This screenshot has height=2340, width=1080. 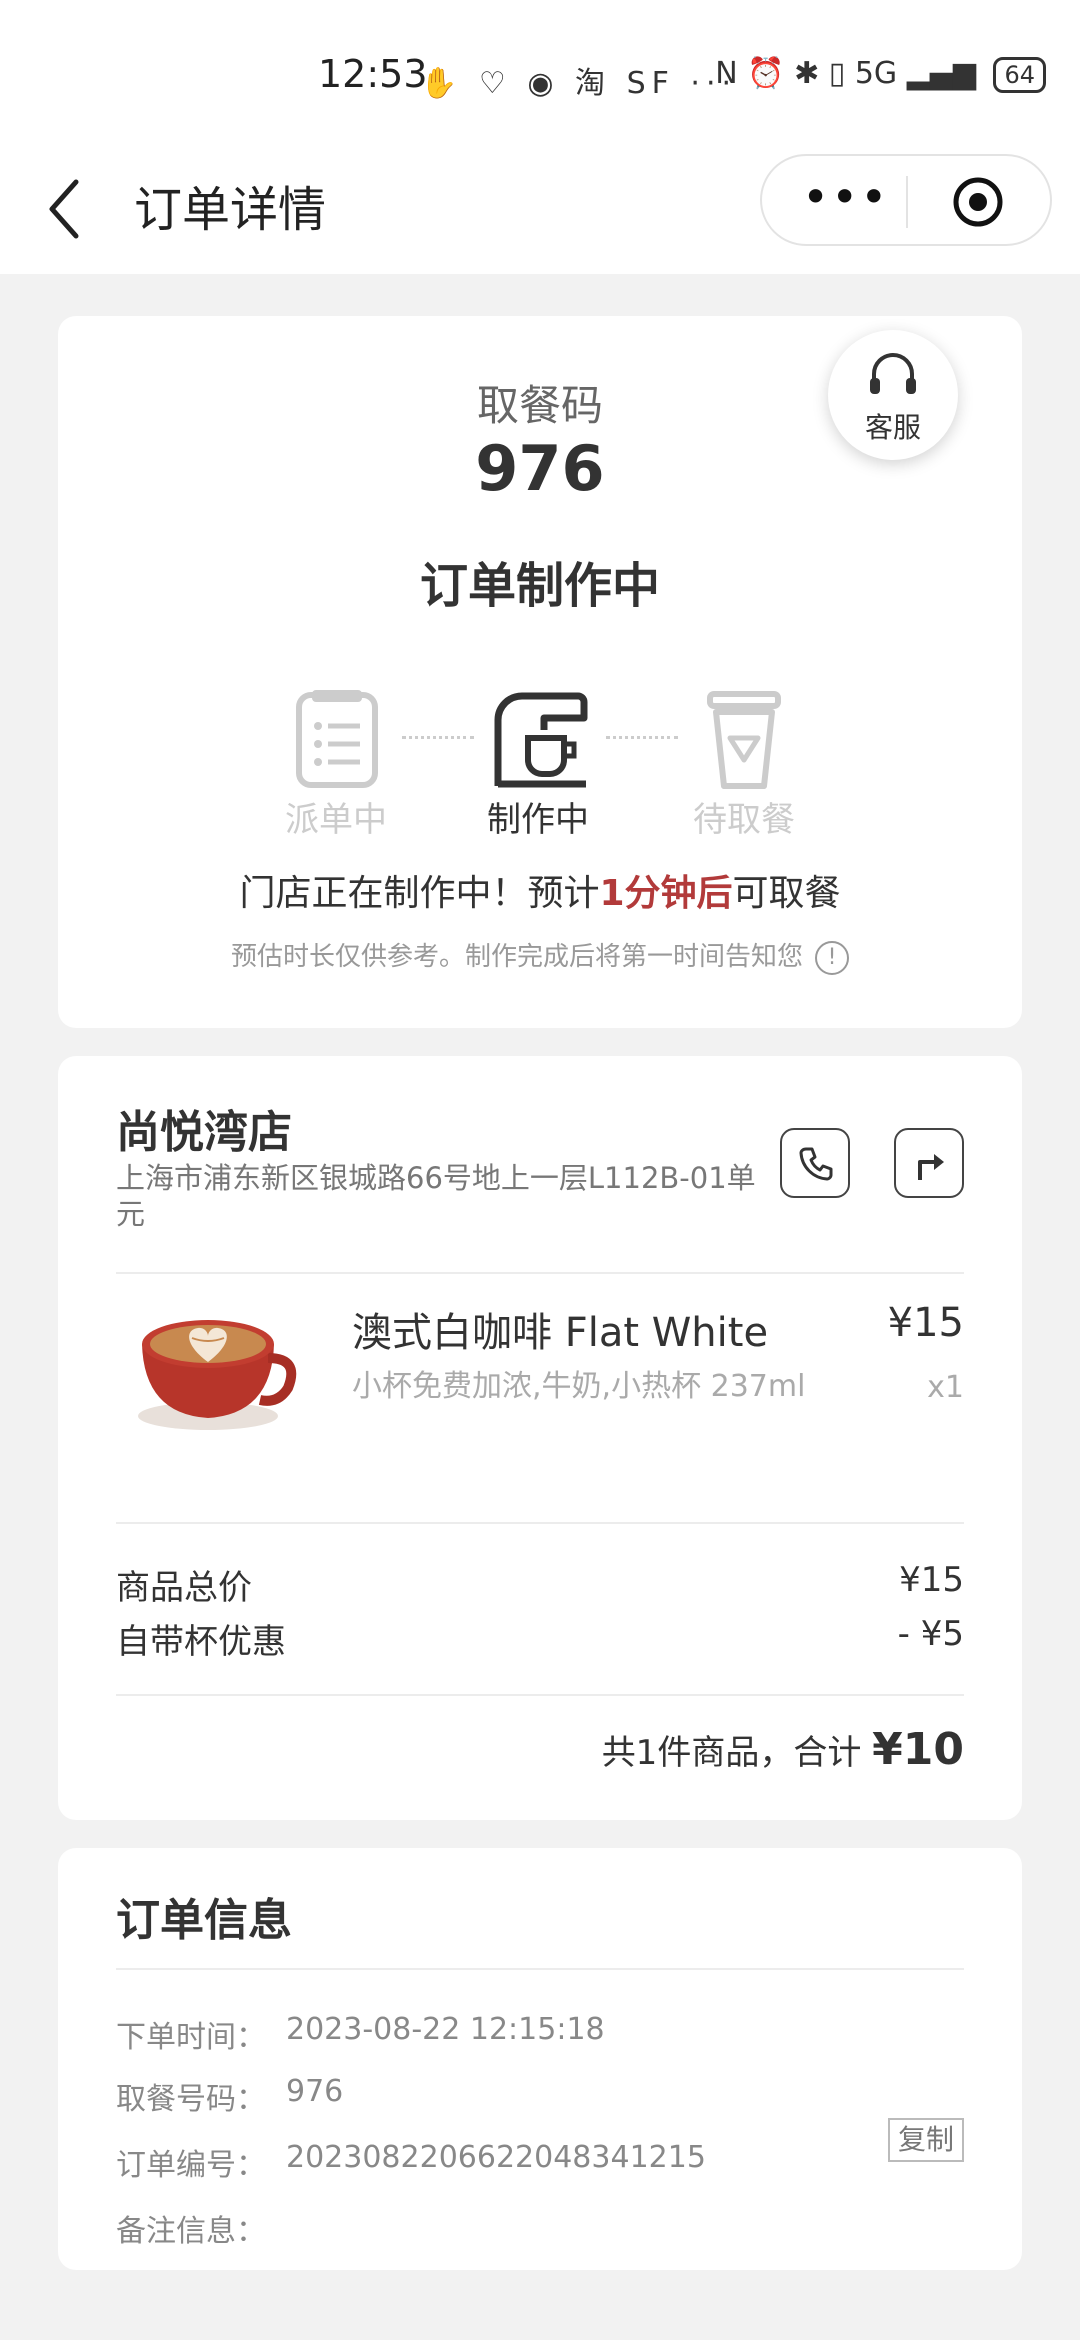 What do you see at coordinates (560, 1333) in the screenshot?
I see `product-name: 澳式白咖啡 Flat White` at bounding box center [560, 1333].